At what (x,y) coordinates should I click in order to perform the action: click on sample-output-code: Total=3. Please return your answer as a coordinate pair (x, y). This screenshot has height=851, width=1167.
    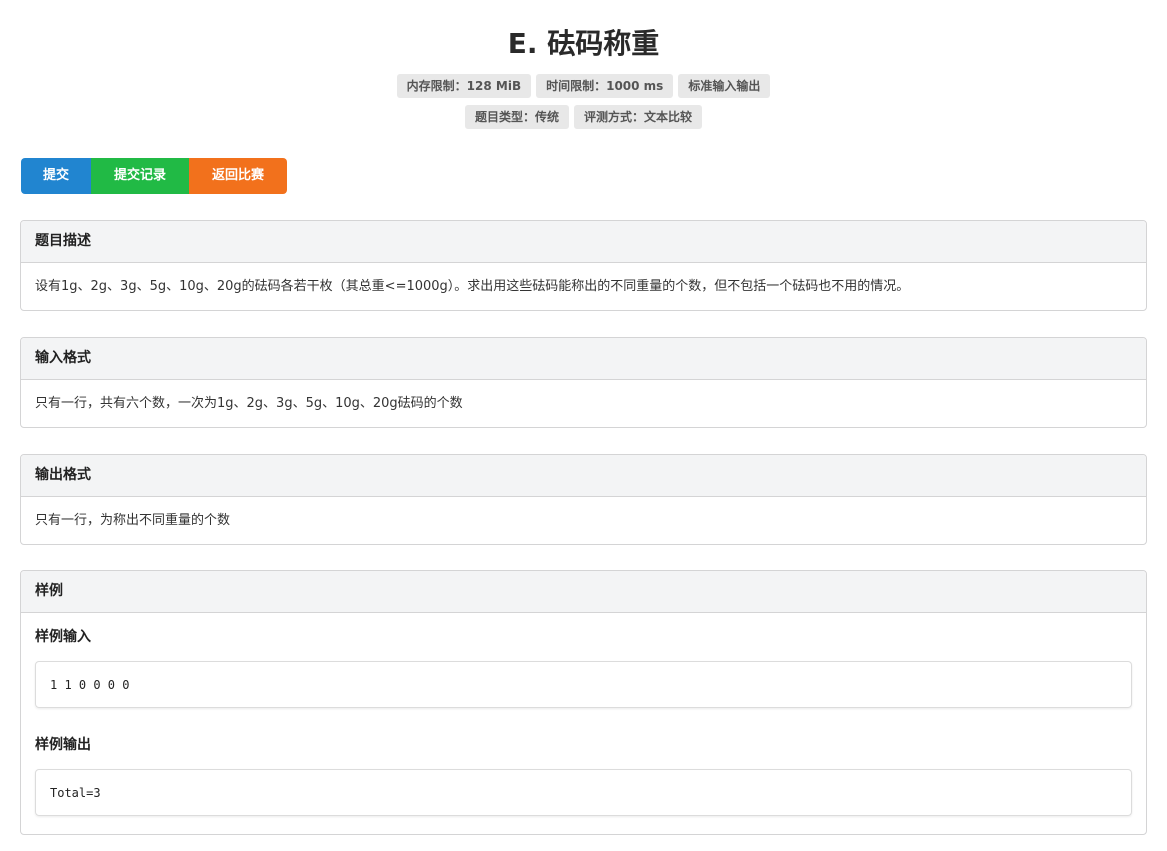
    Looking at the image, I should click on (583, 792).